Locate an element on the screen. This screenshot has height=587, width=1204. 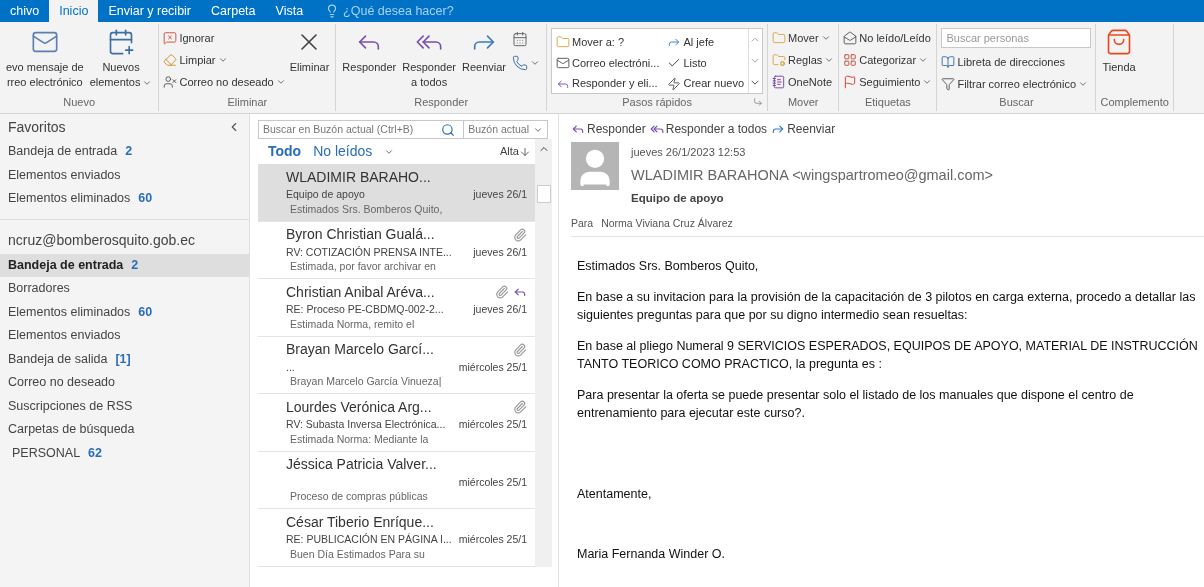
ribbon-button: Eliminar is located at coordinates (309, 59).